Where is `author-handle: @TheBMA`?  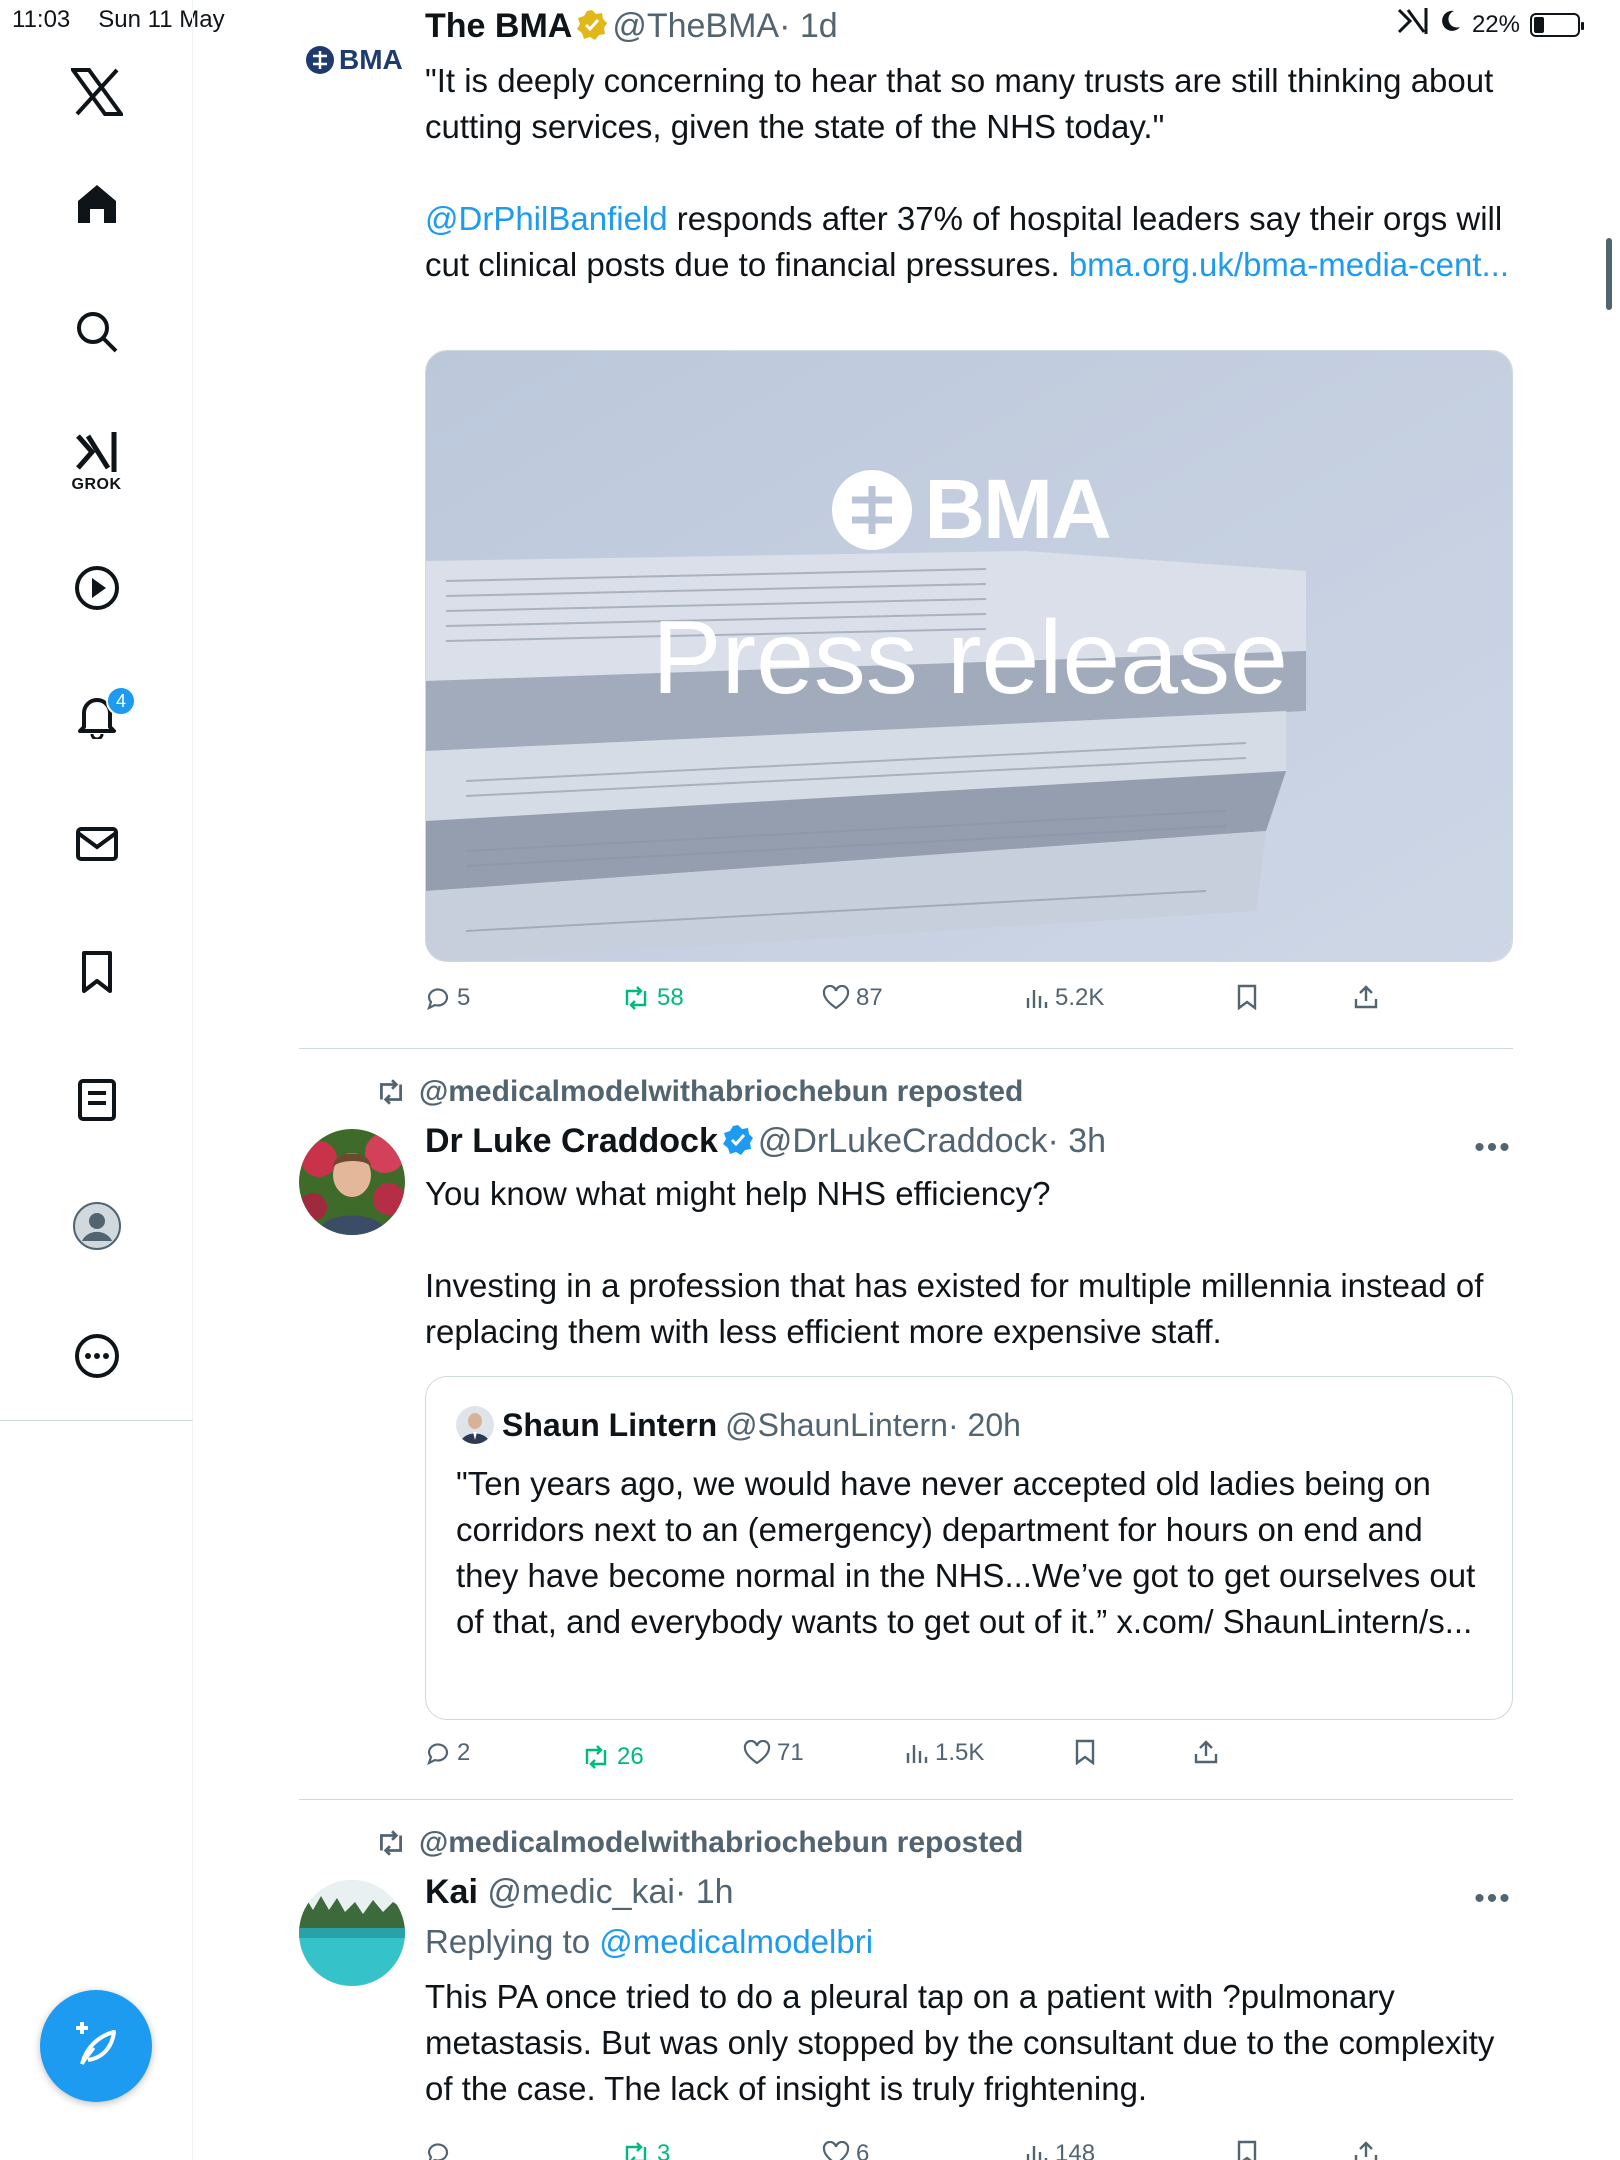 author-handle: @TheBMA is located at coordinates (695, 26).